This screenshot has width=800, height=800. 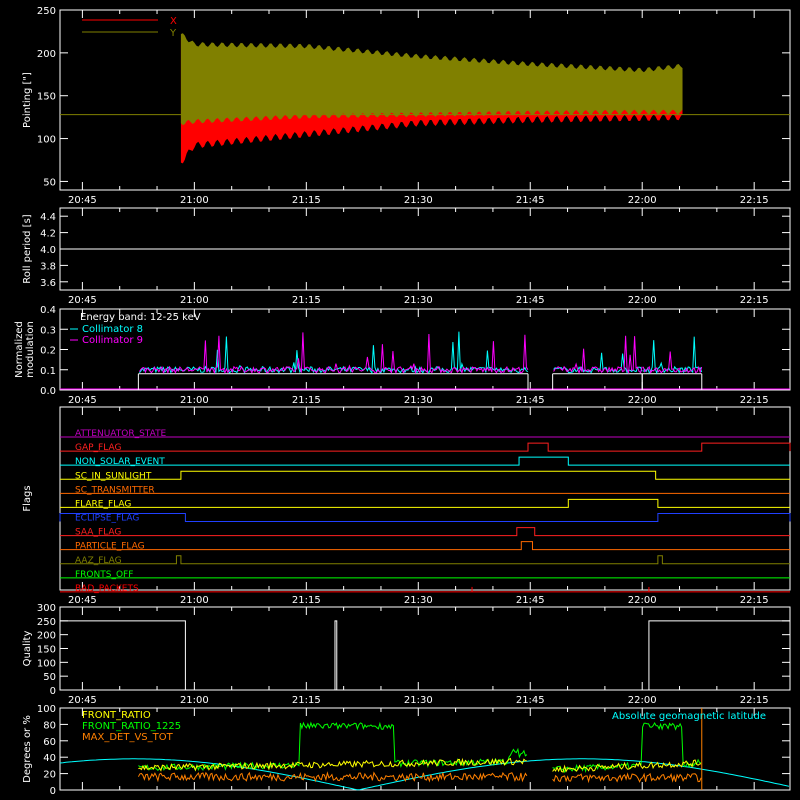 I want to click on y-tick-label: 4.0, so click(x=48, y=250).